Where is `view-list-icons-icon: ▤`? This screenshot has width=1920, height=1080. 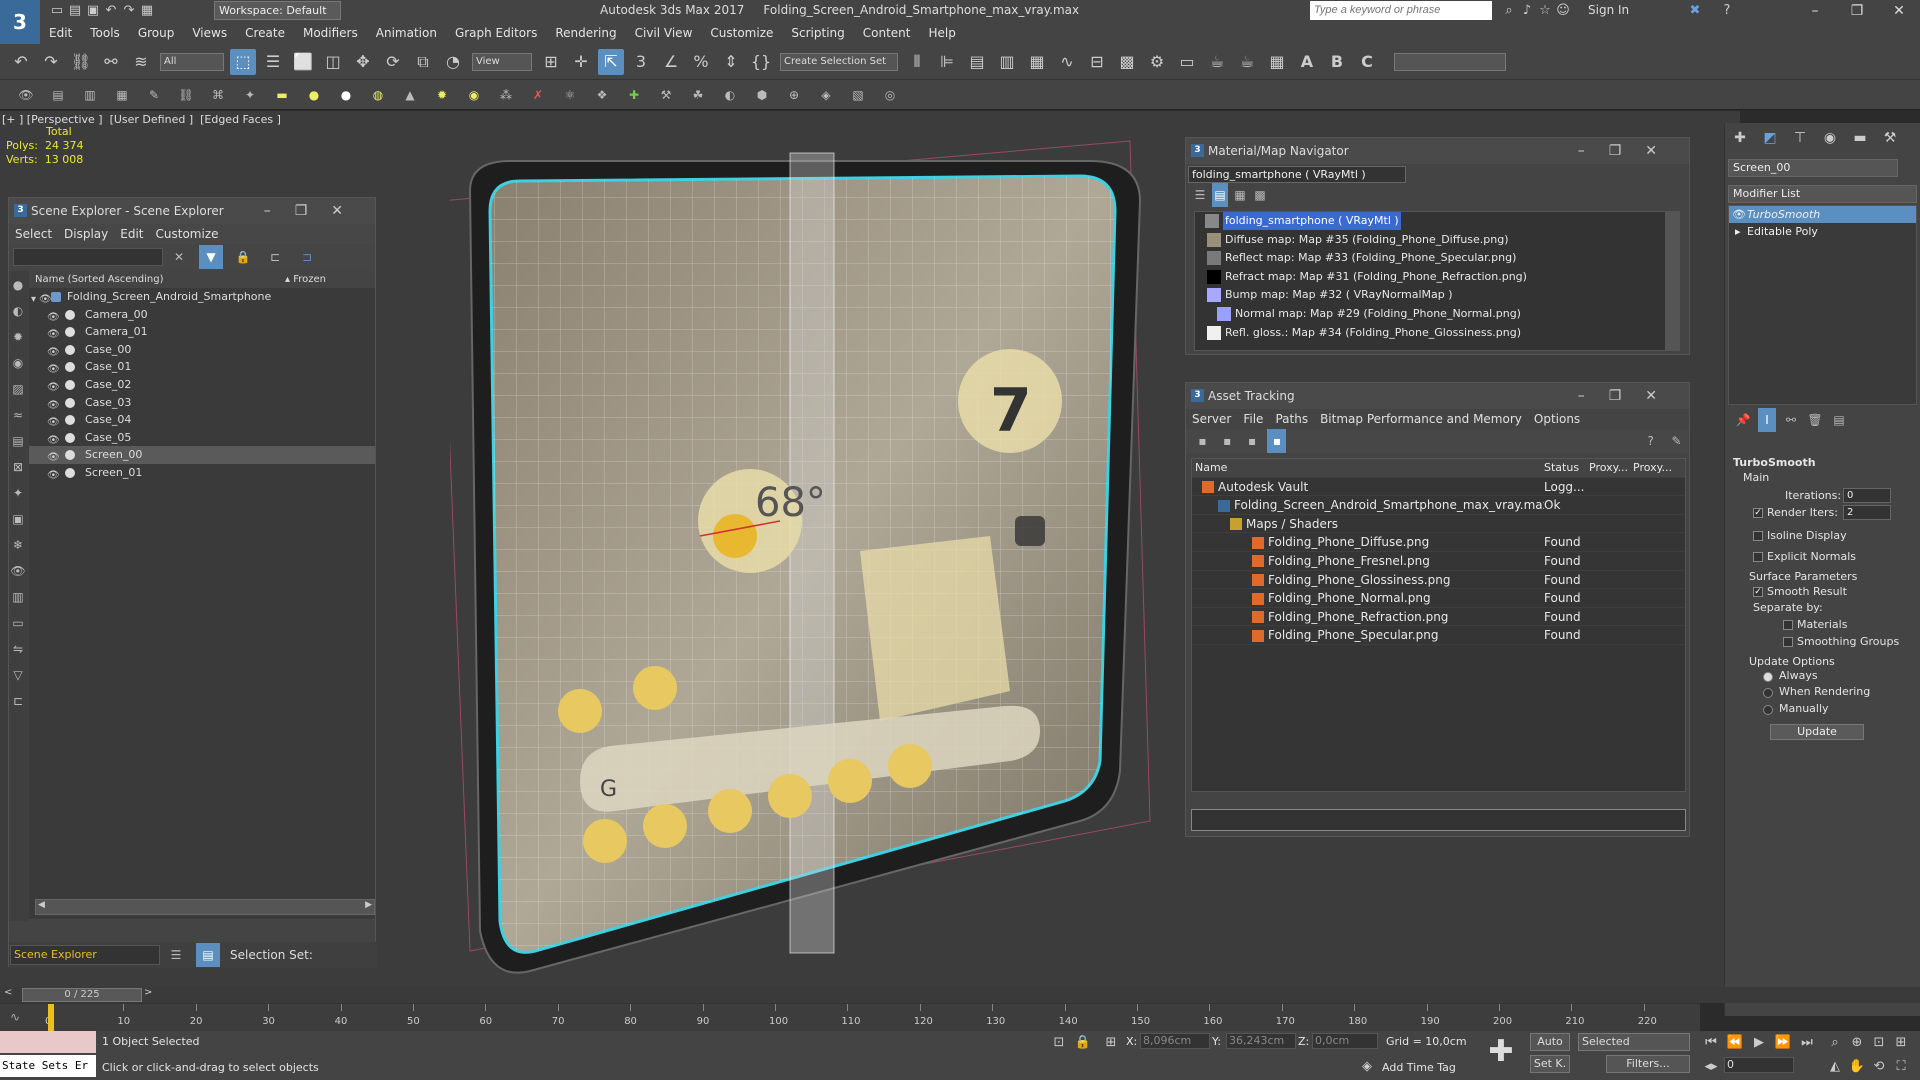 view-list-icons-icon: ▤ is located at coordinates (1220, 195).